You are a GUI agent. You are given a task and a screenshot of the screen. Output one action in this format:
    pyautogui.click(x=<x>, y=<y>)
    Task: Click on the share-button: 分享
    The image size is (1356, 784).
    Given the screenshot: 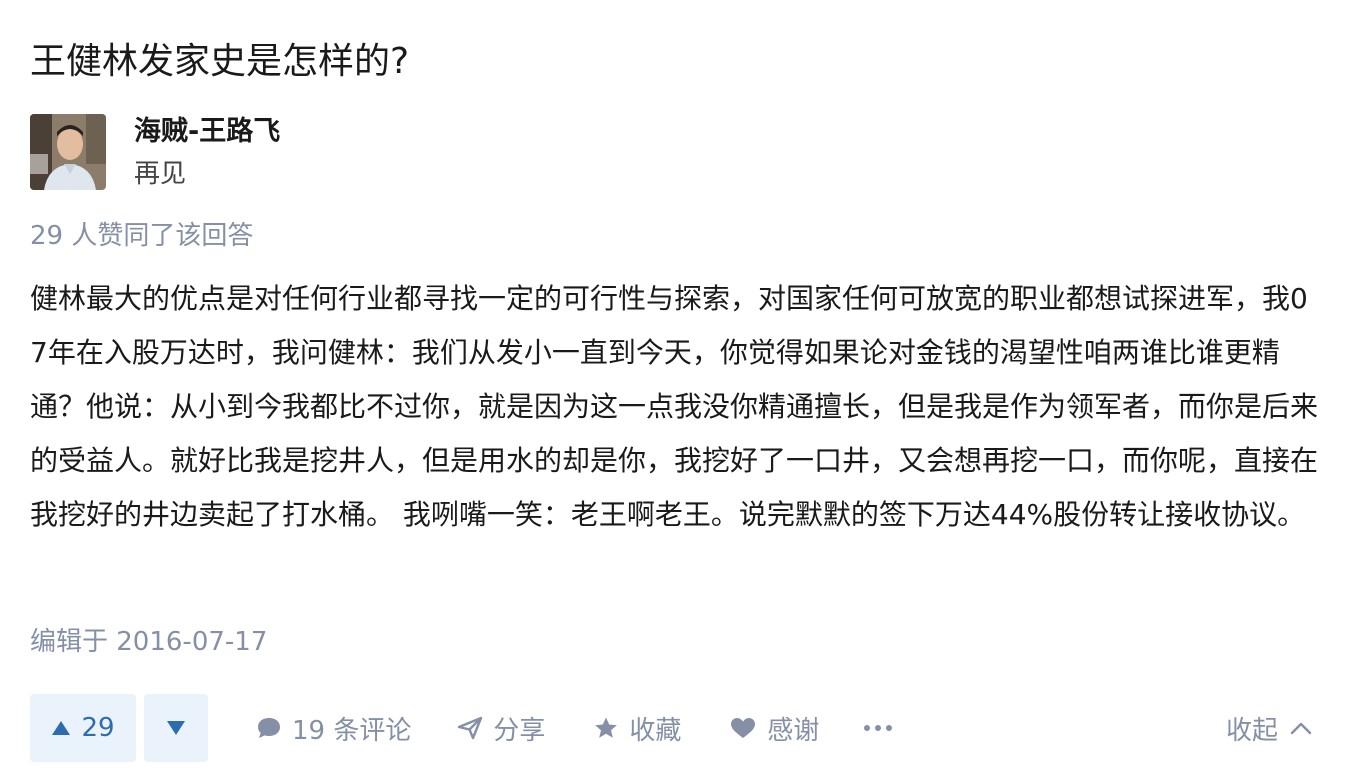 What is the action you would take?
    pyautogui.click(x=501, y=728)
    